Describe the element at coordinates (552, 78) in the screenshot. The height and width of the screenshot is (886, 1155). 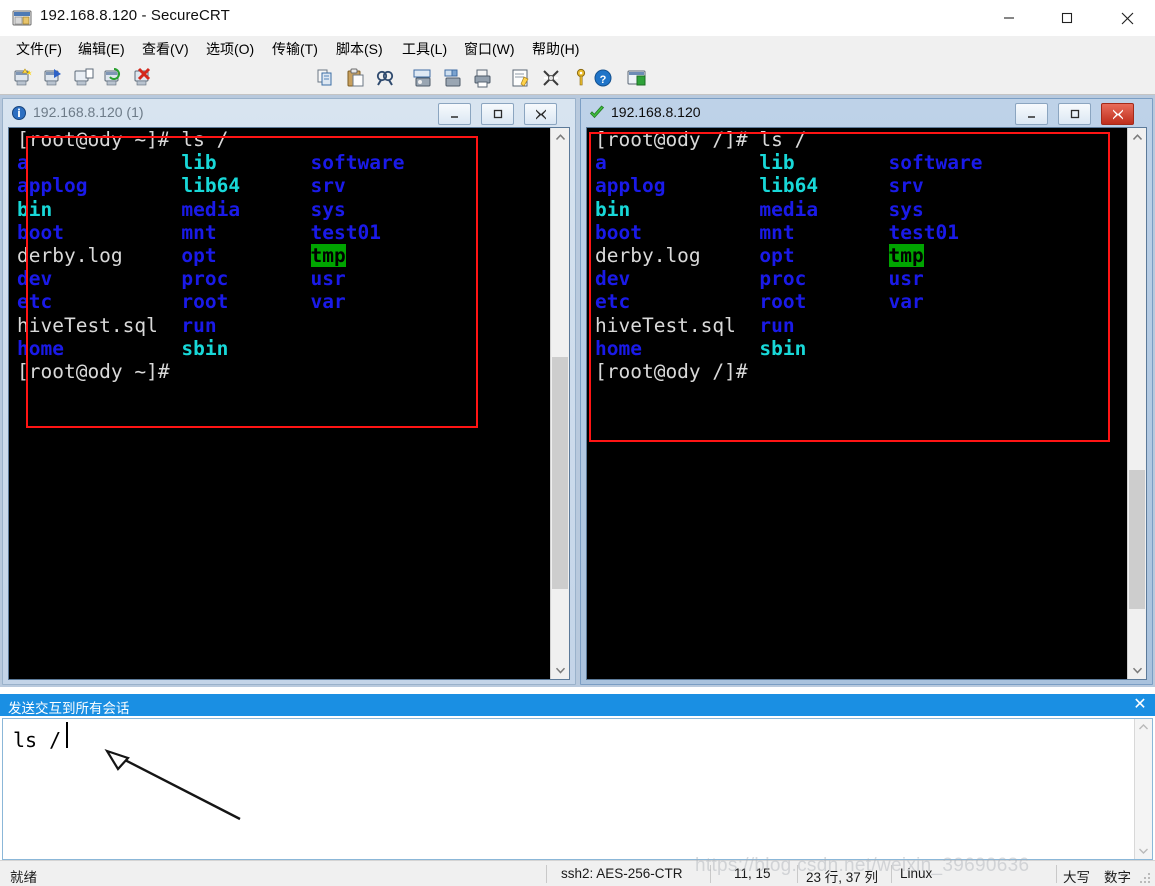
I see `session-manager-icon` at that location.